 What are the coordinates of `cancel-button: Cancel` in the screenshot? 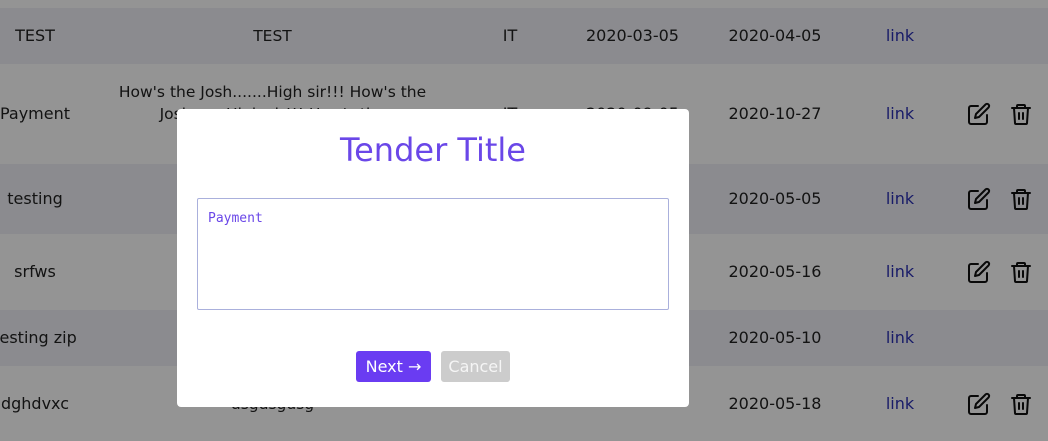 It's located at (475, 366).